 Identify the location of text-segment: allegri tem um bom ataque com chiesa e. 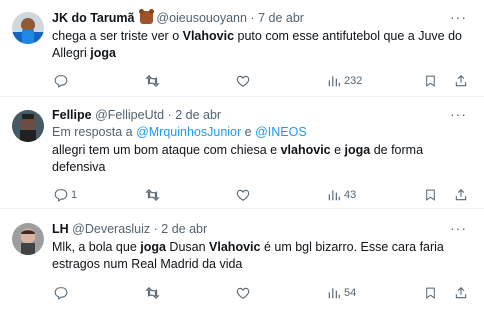
(166, 150).